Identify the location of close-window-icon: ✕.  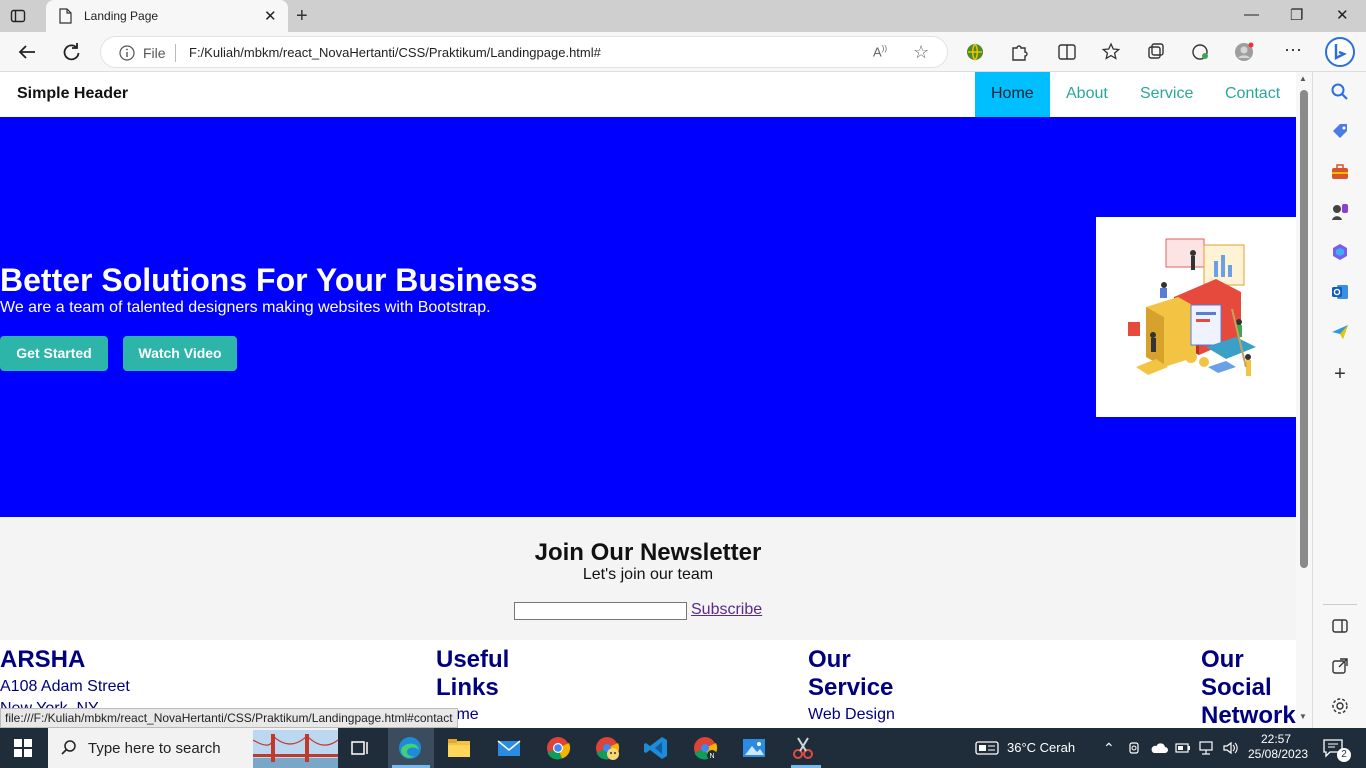
(1342, 15).